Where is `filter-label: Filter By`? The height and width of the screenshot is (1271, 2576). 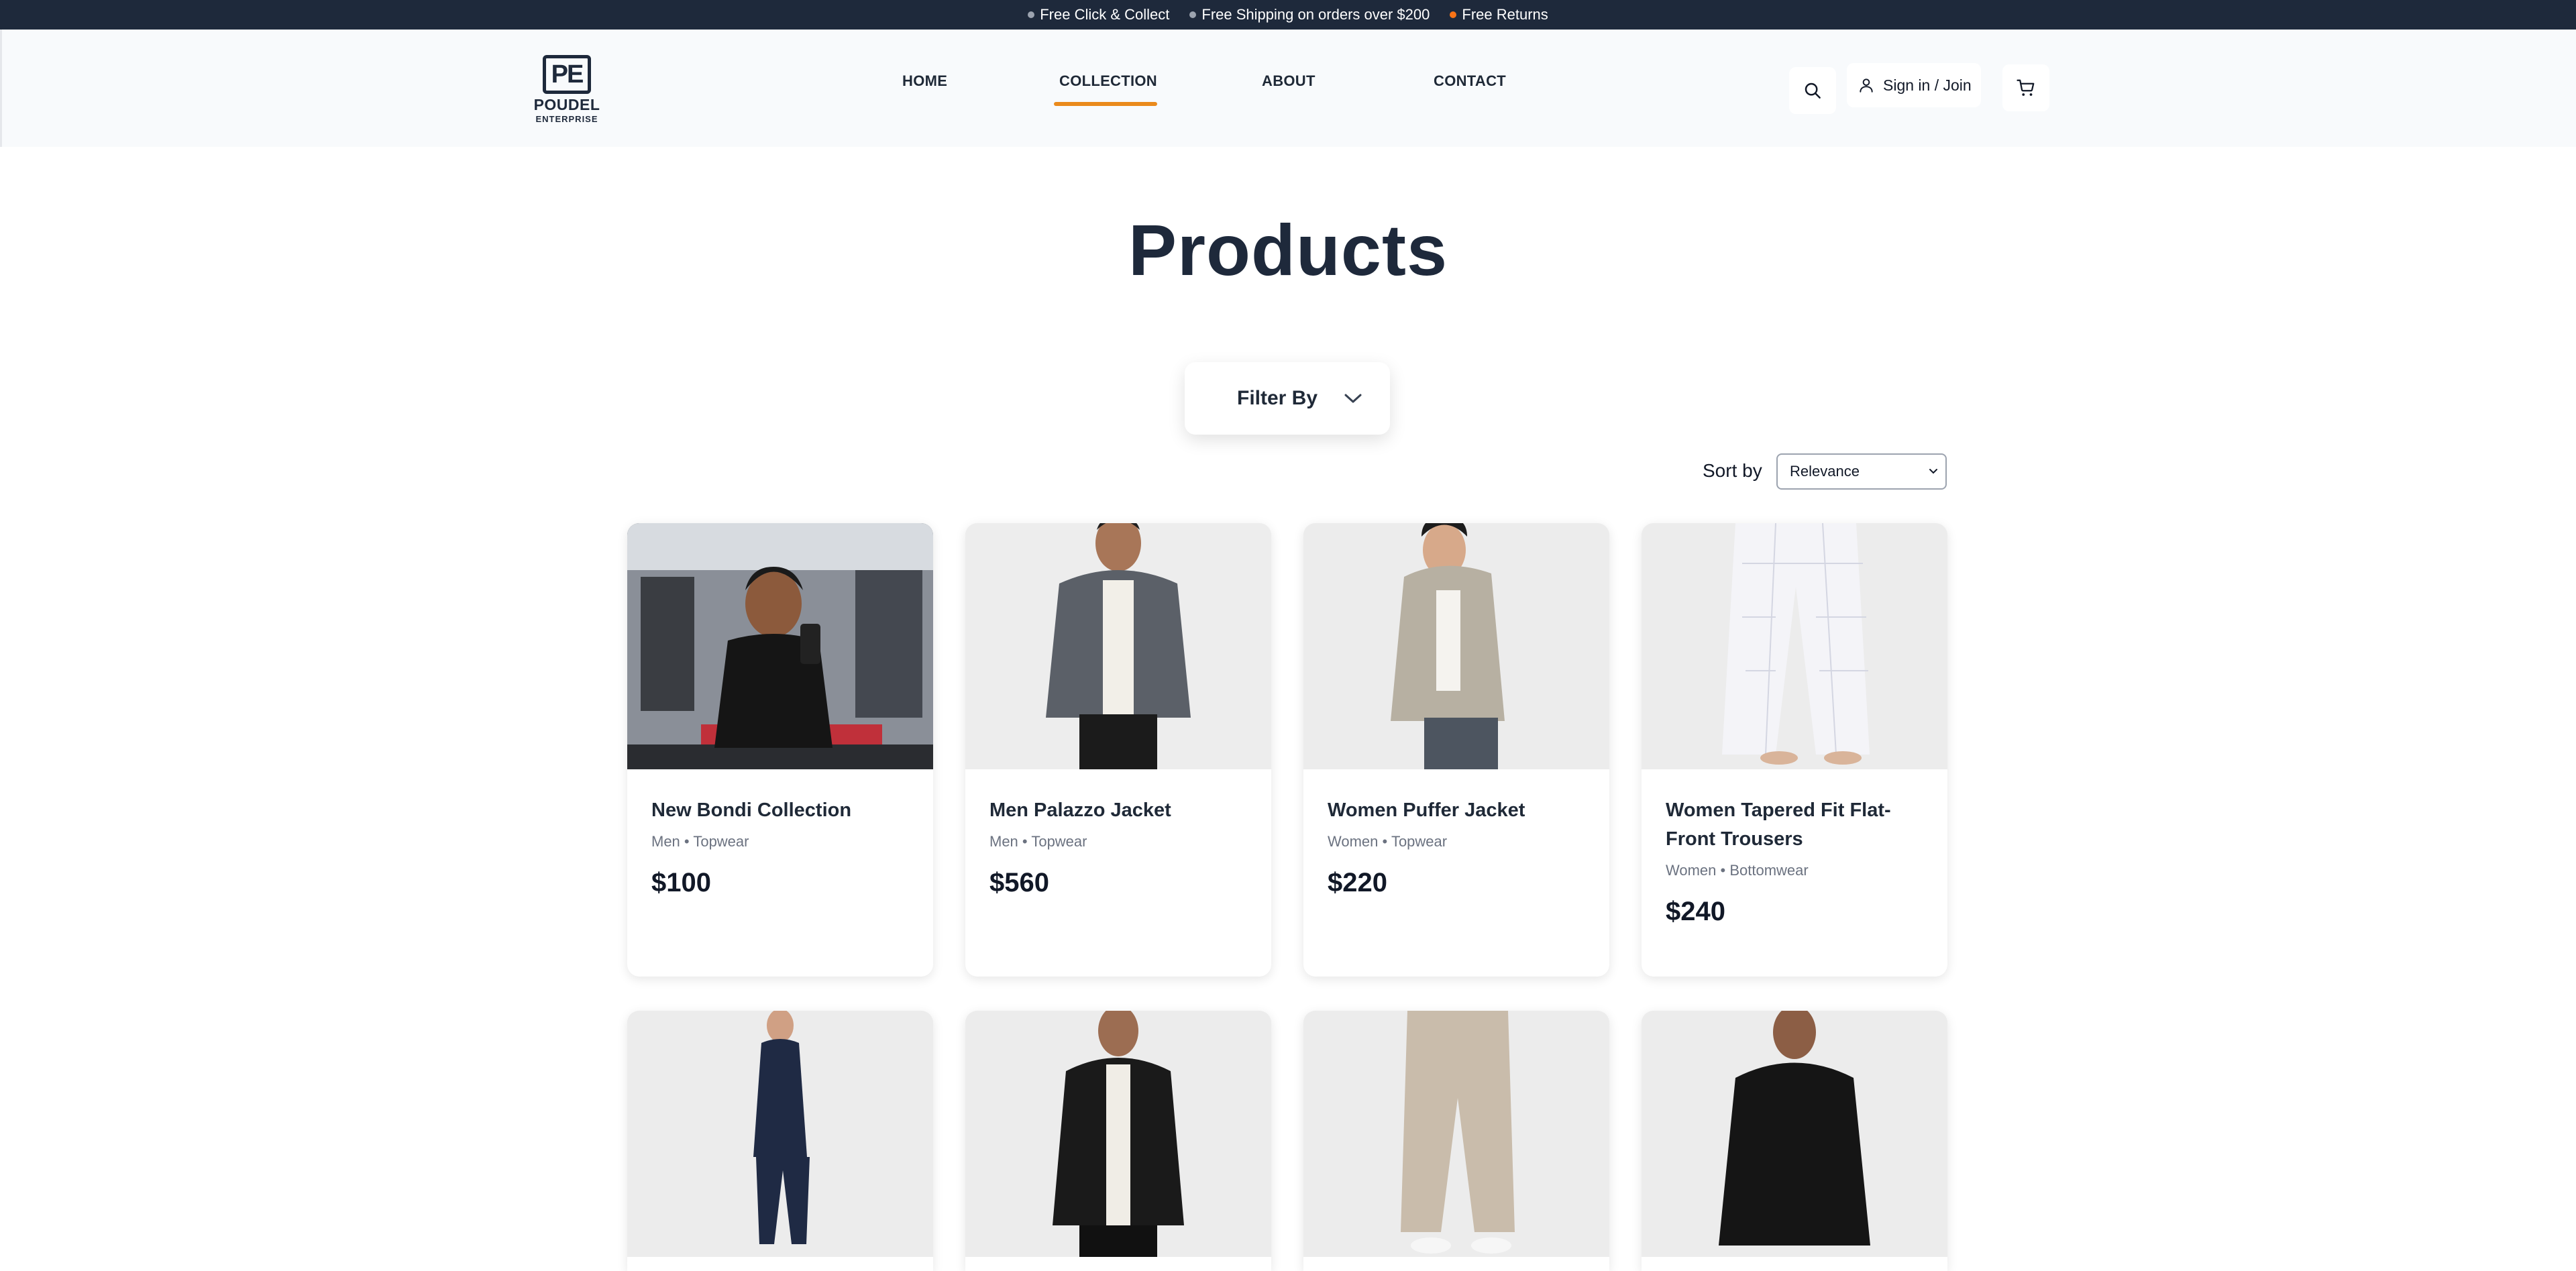 filter-label: Filter By is located at coordinates (1277, 398).